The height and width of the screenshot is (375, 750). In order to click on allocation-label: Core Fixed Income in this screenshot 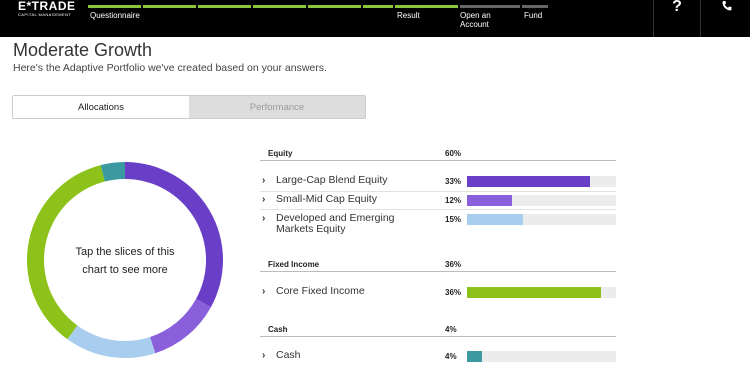, I will do `click(320, 291)`.